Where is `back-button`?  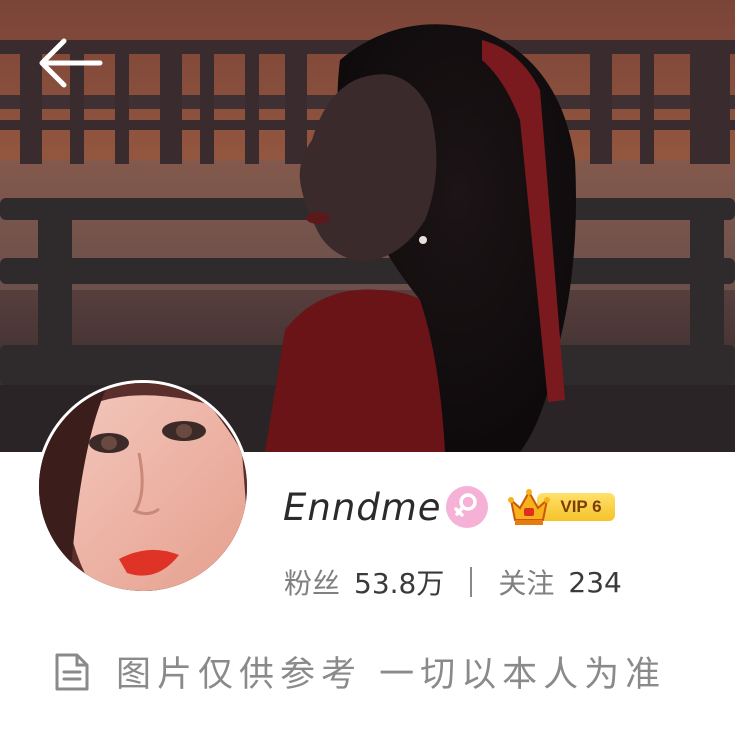 back-button is located at coordinates (69, 63).